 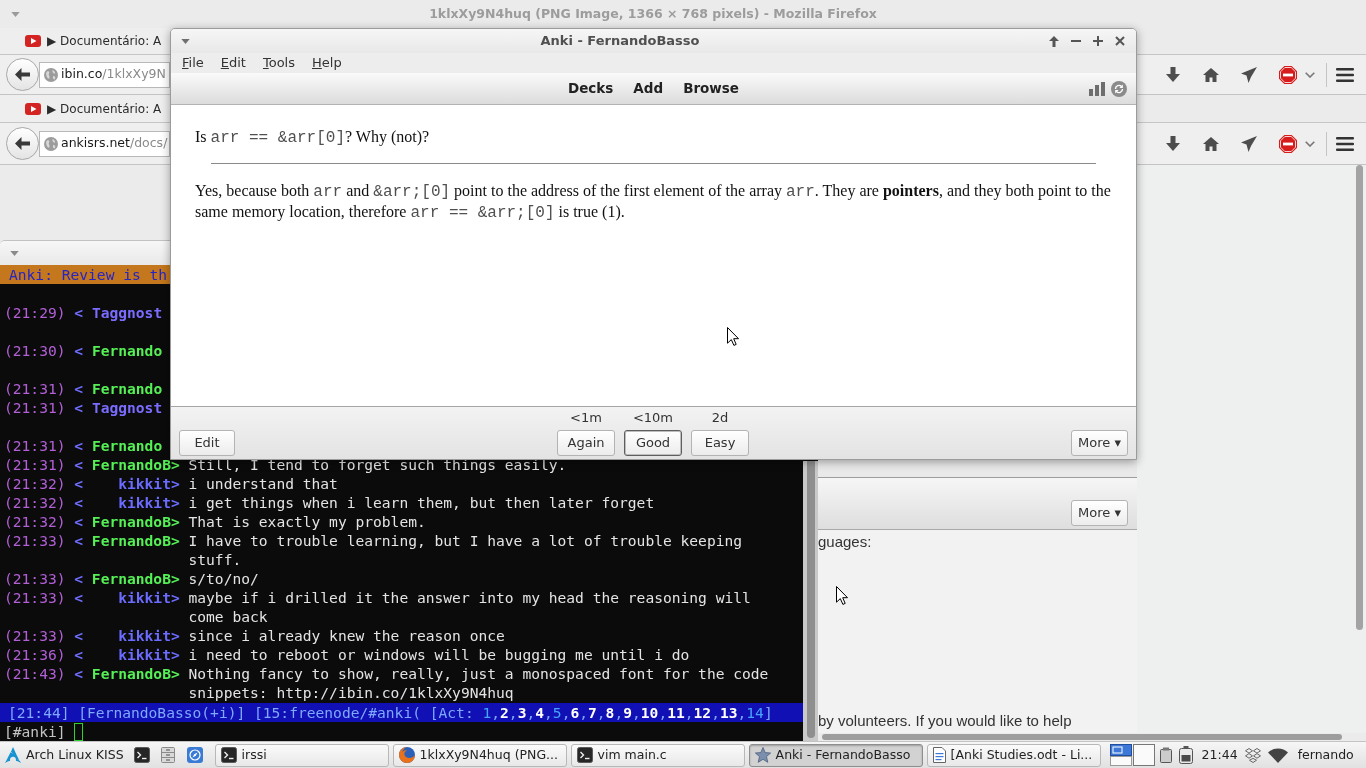 What do you see at coordinates (1252, 755) in the screenshot?
I see `boxes-icon` at bounding box center [1252, 755].